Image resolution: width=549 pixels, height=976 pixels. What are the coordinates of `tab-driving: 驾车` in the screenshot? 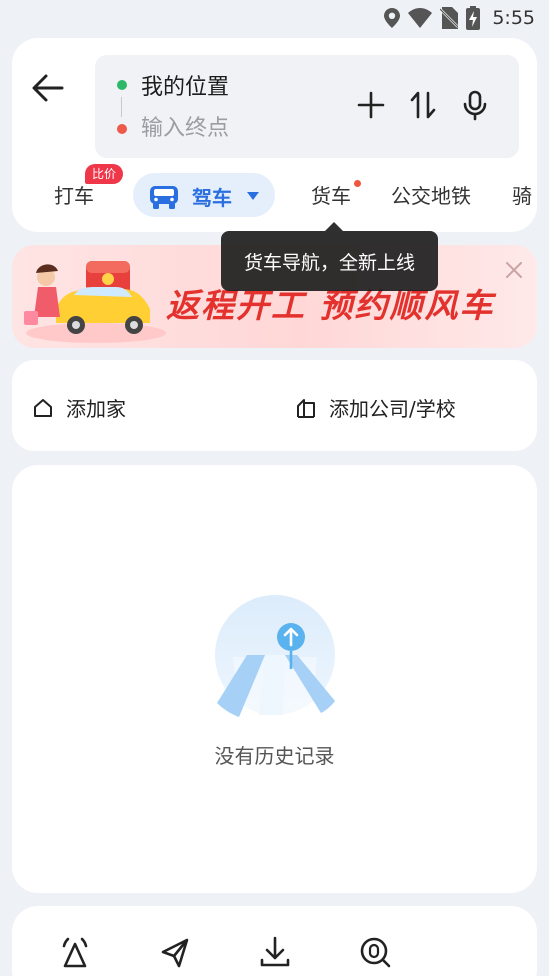 It's located at (204, 195).